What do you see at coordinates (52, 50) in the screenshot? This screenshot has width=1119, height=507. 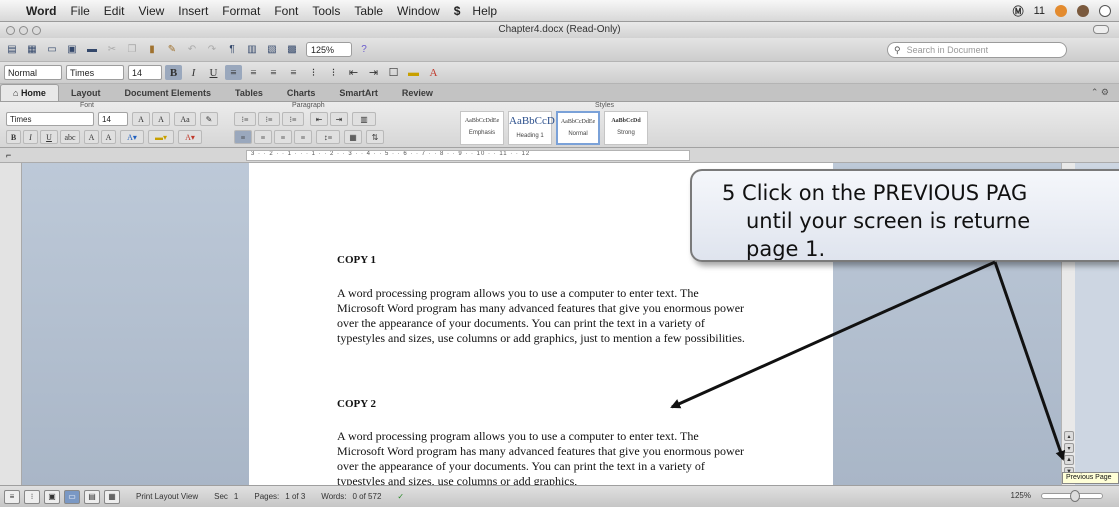 I see `open-icon: ▭` at bounding box center [52, 50].